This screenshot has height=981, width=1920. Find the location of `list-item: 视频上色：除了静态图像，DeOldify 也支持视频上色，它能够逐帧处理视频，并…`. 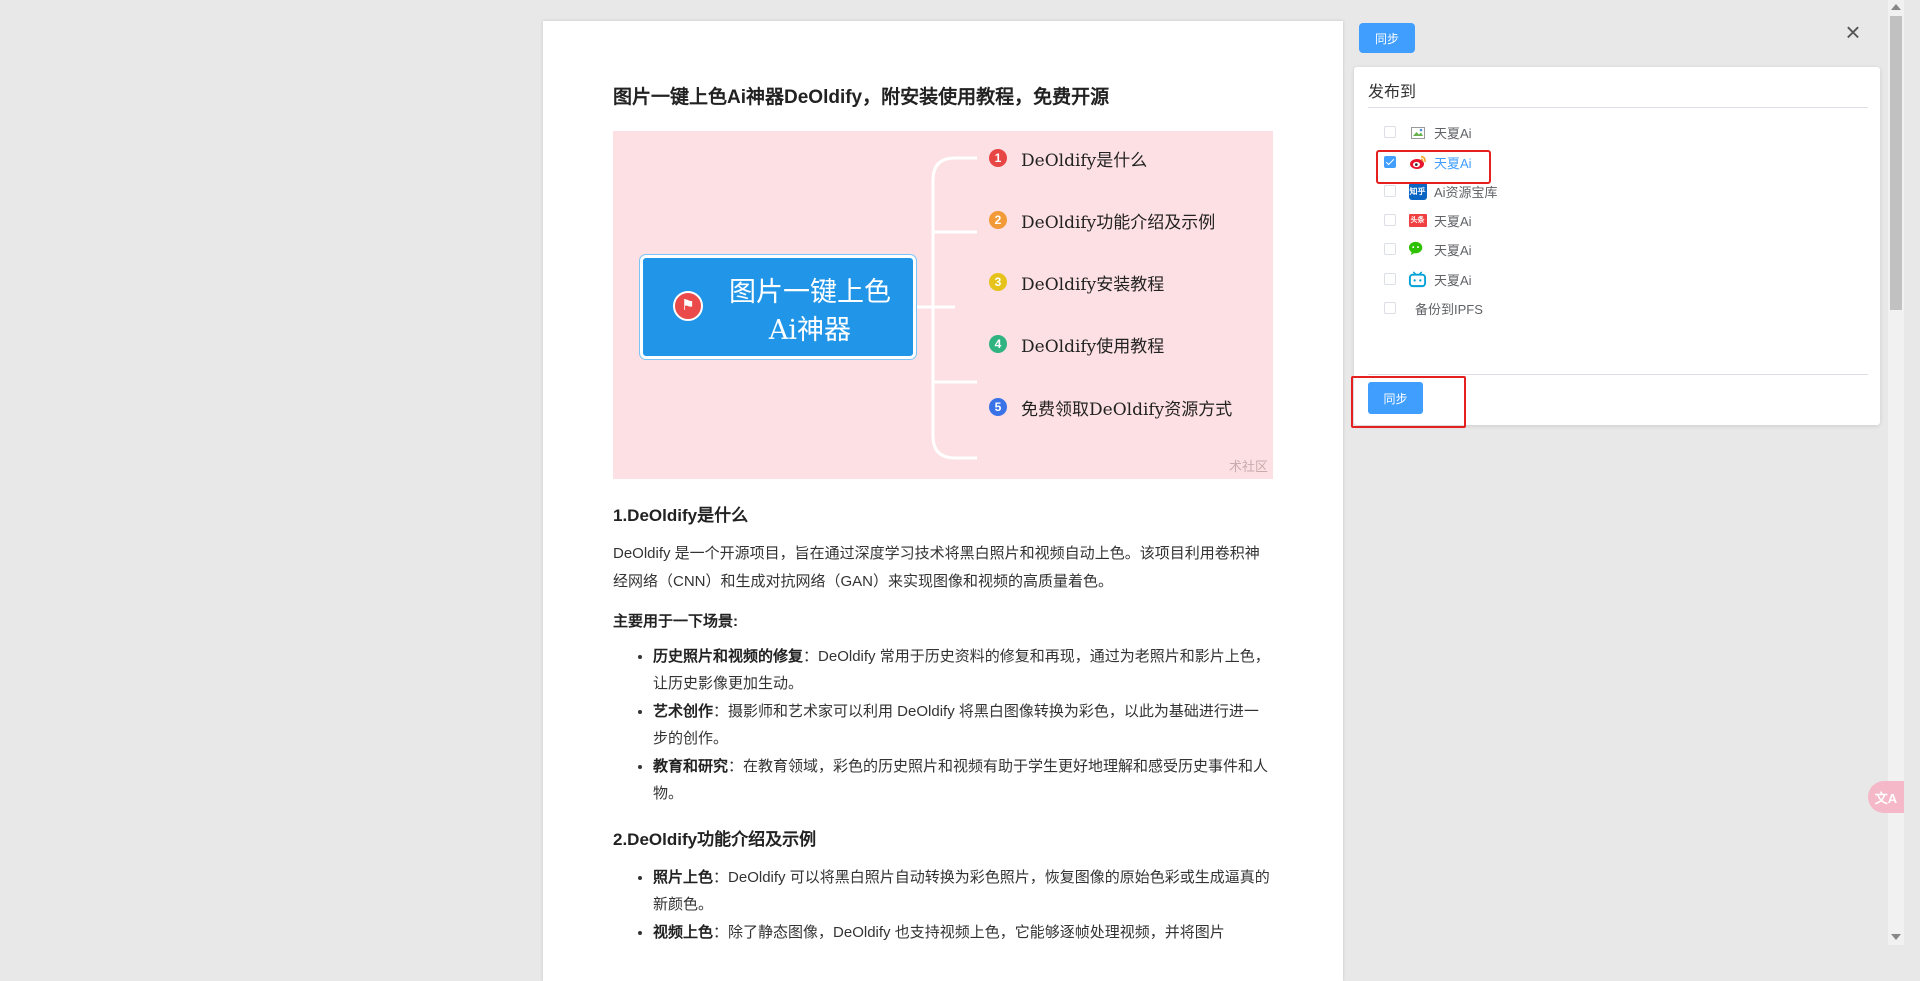

list-item: 视频上色：除了静态图像，DeOldify 也支持视频上色，它能够逐帧处理视频，并… is located at coordinates (963, 932).